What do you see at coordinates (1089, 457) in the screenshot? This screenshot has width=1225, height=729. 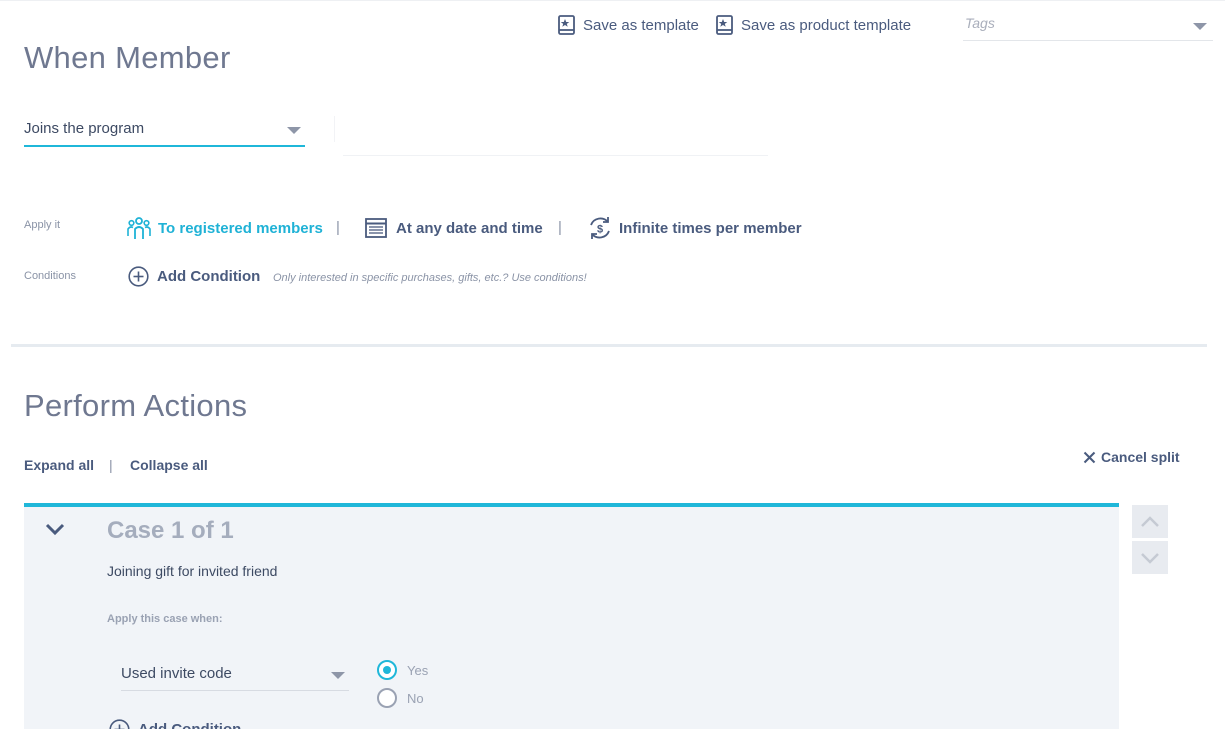 I see `close-icon` at bounding box center [1089, 457].